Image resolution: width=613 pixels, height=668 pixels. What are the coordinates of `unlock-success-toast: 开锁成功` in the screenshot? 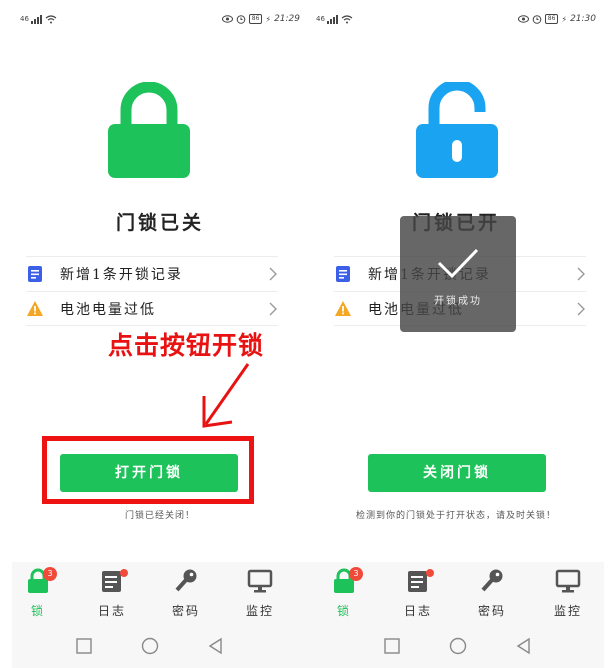 It's located at (458, 274).